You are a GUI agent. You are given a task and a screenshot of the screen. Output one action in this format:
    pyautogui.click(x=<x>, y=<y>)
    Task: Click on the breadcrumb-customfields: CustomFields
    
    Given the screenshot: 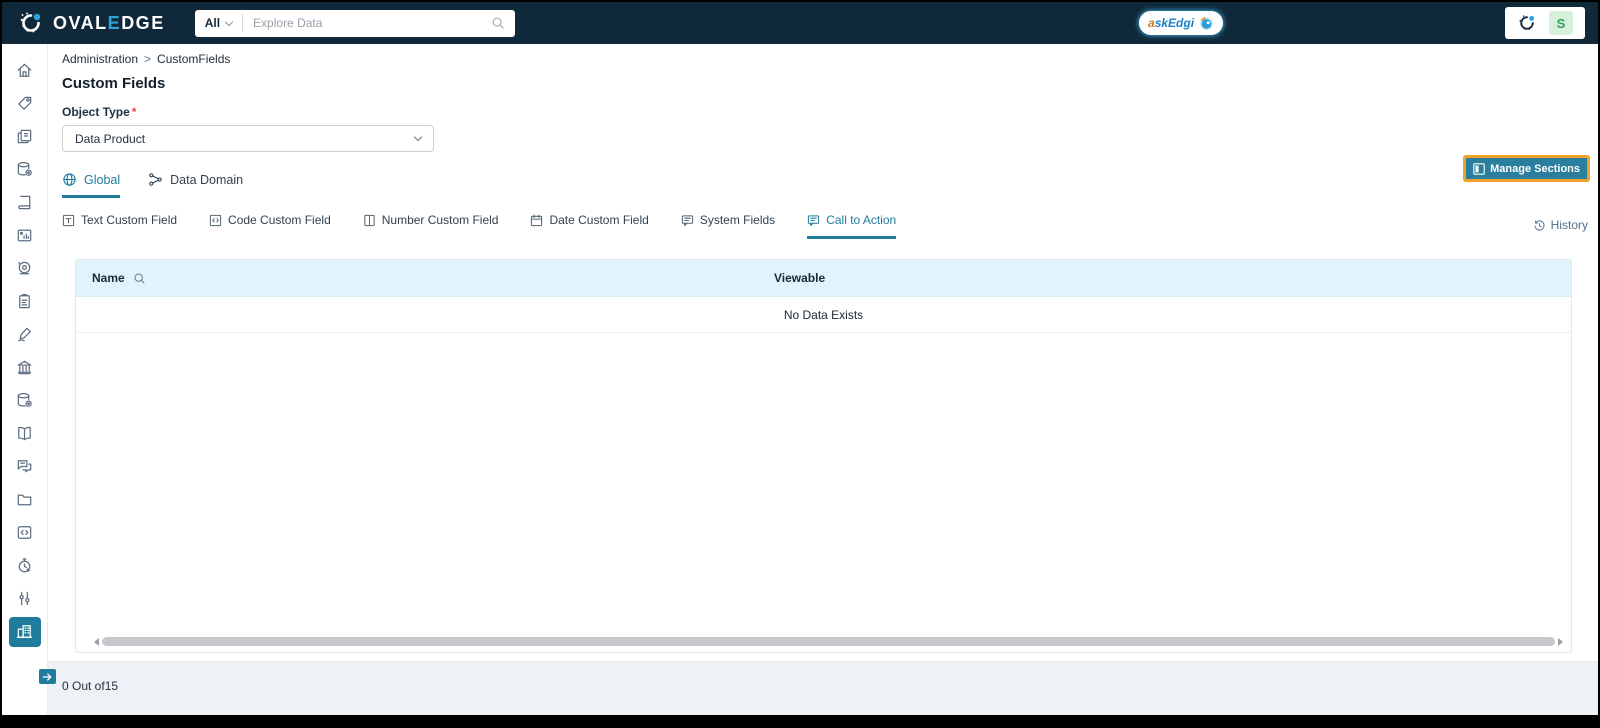 What is the action you would take?
    pyautogui.click(x=194, y=59)
    